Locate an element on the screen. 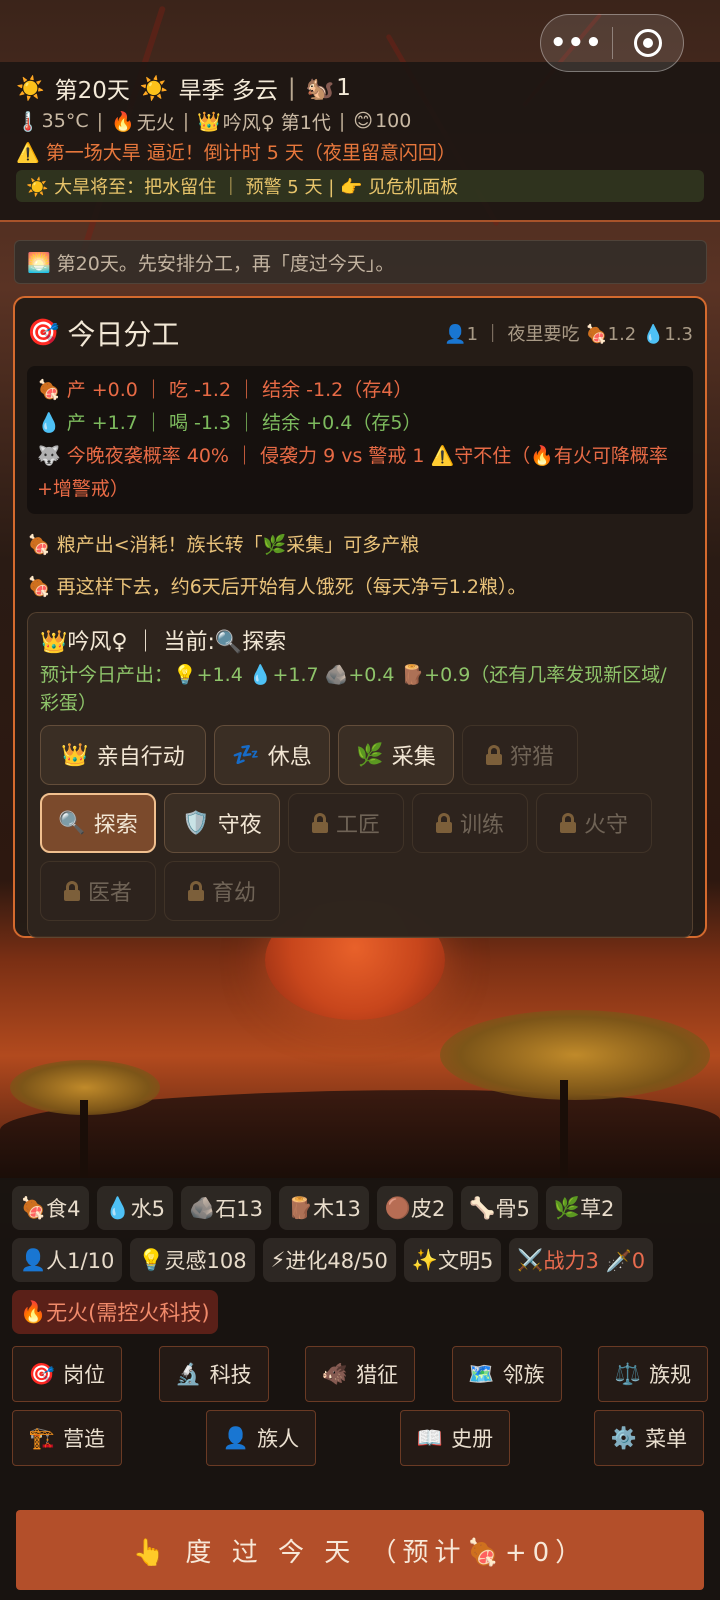  job-button-hunt: 狩猎 is located at coordinates (520, 755).